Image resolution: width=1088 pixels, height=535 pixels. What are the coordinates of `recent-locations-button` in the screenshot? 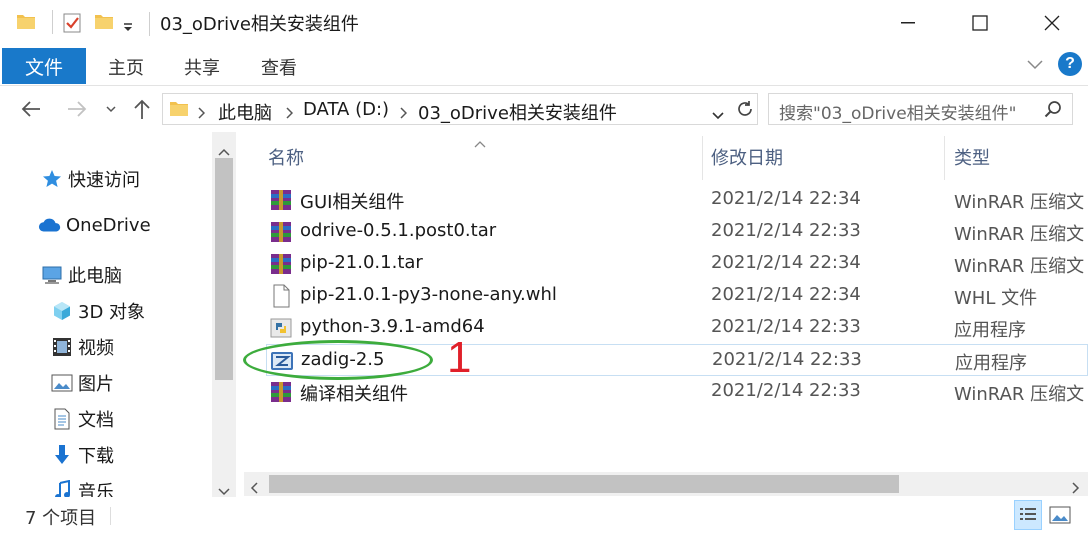 It's located at (111, 109).